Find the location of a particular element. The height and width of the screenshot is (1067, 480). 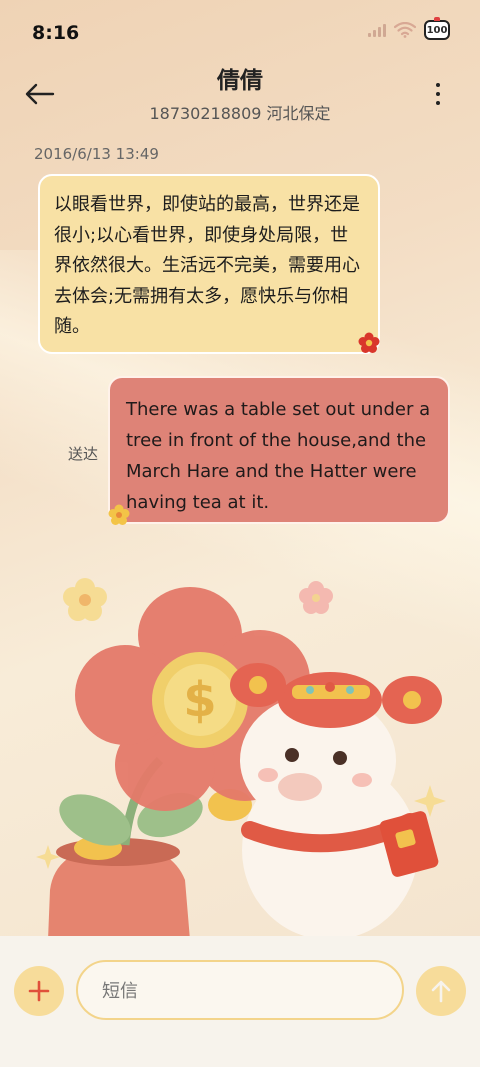

small-yellow-flower is located at coordinates (85, 599).